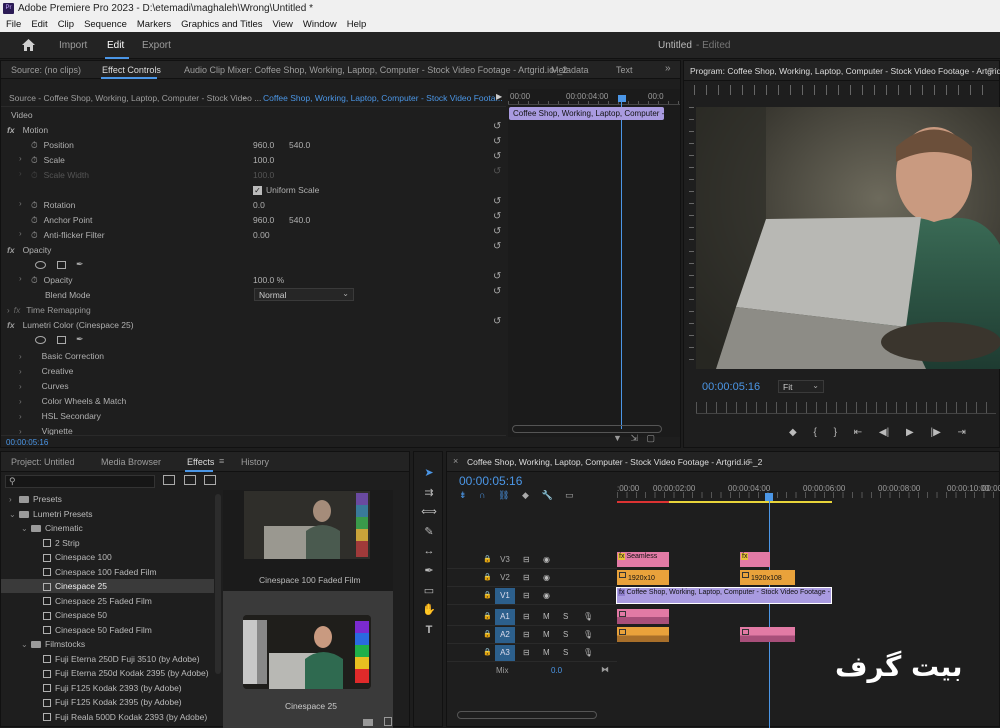 The image size is (1000, 728). I want to click on rotation-value: 0.0, so click(259, 205).